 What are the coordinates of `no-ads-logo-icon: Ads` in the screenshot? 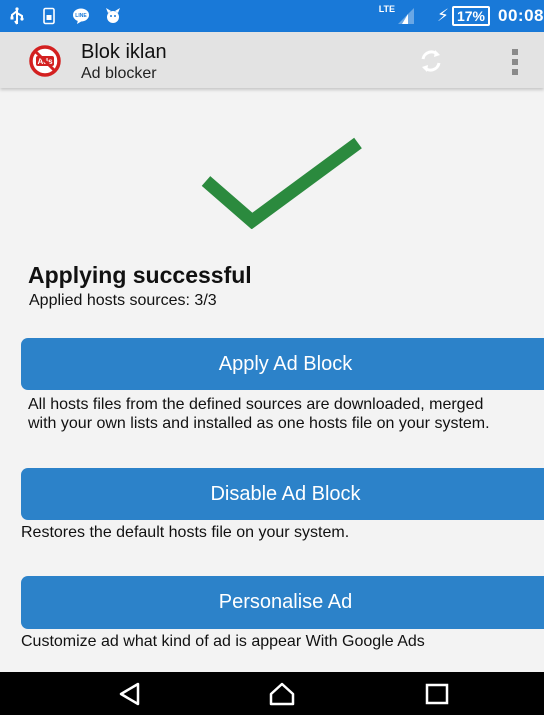 It's located at (45, 61).